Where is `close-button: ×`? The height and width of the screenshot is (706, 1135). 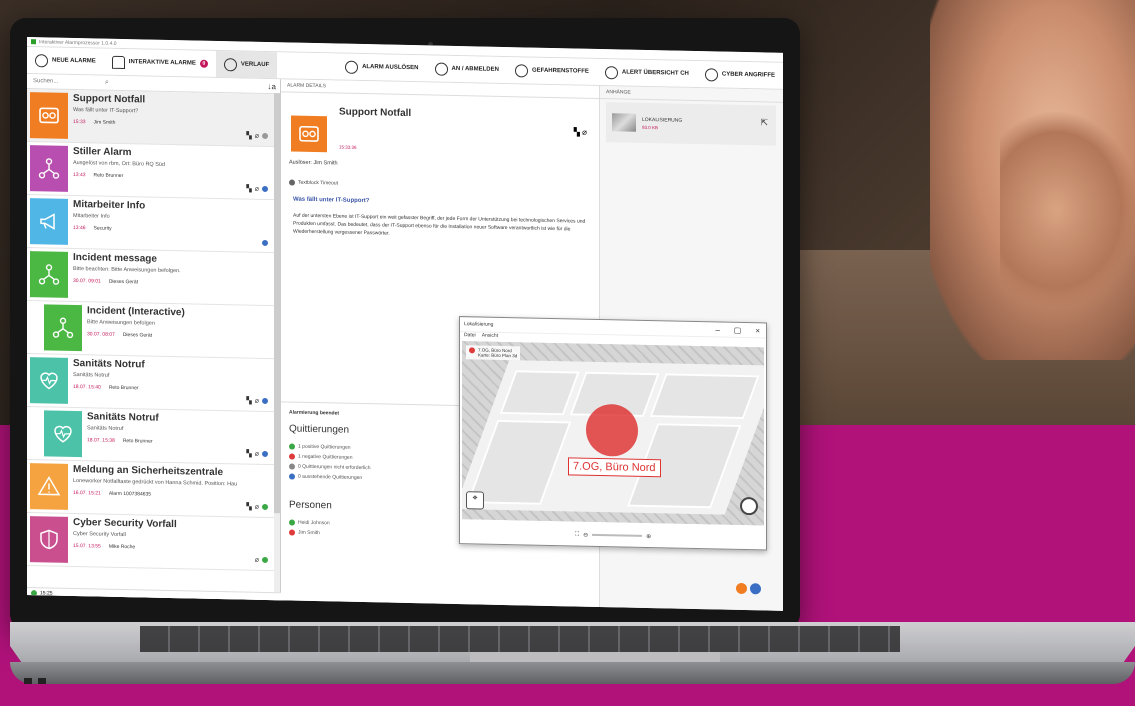
close-button: × is located at coordinates (757, 330).